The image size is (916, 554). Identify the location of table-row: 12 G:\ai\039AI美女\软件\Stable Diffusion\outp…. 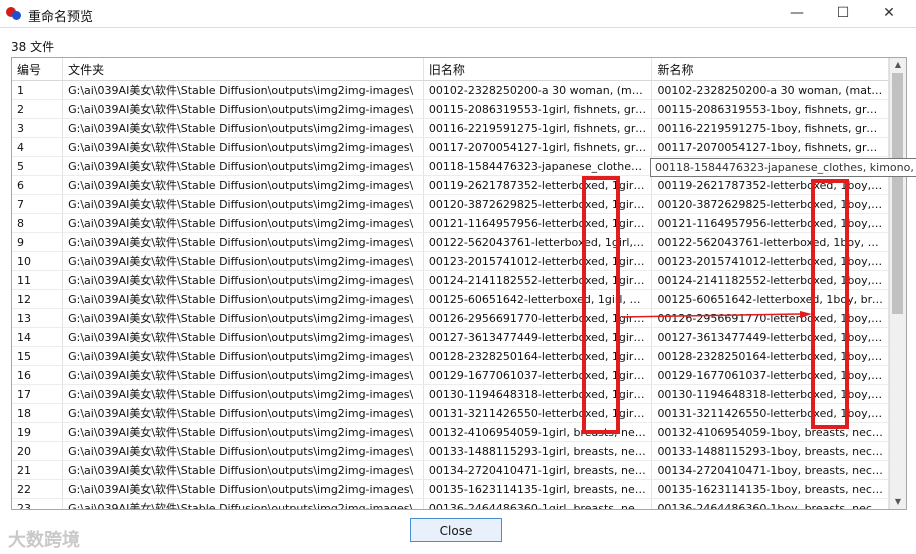
(450, 299).